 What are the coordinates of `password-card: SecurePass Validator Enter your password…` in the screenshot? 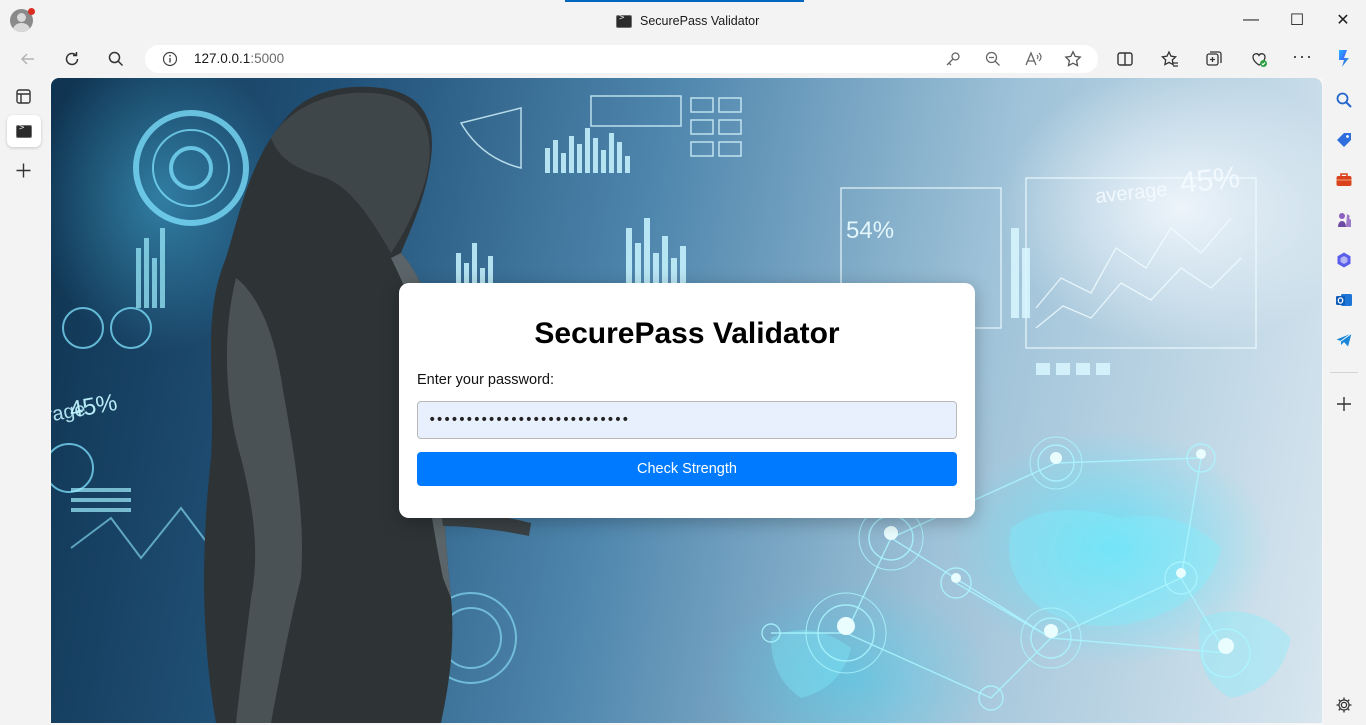 It's located at (687, 400).